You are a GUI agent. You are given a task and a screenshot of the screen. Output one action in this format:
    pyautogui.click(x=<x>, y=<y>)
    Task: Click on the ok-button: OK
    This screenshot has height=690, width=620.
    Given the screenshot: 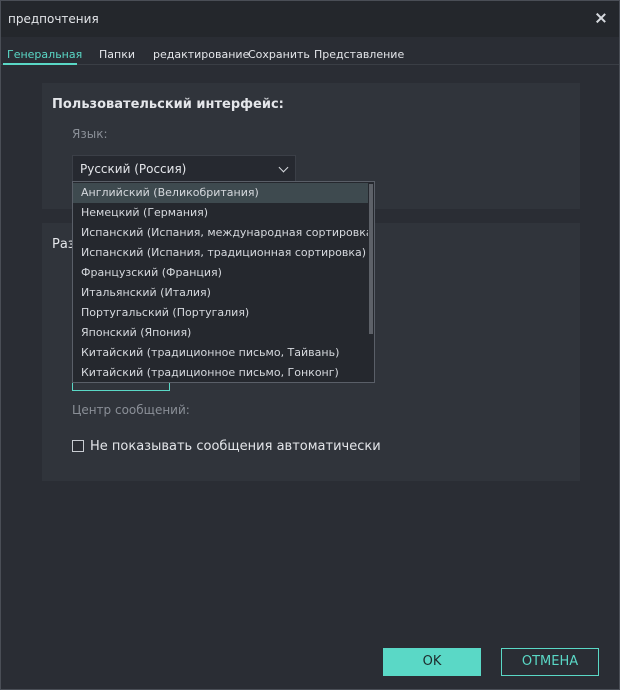 What is the action you would take?
    pyautogui.click(x=432, y=662)
    